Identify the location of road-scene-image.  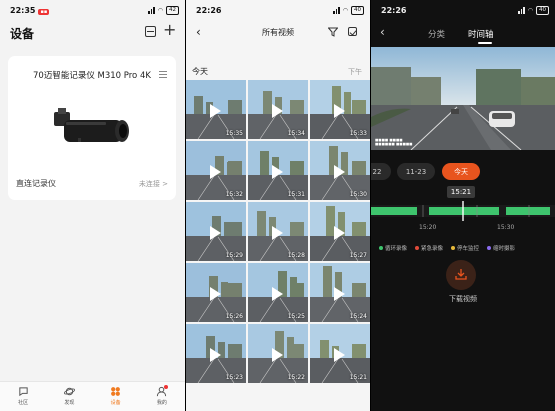
(463, 98).